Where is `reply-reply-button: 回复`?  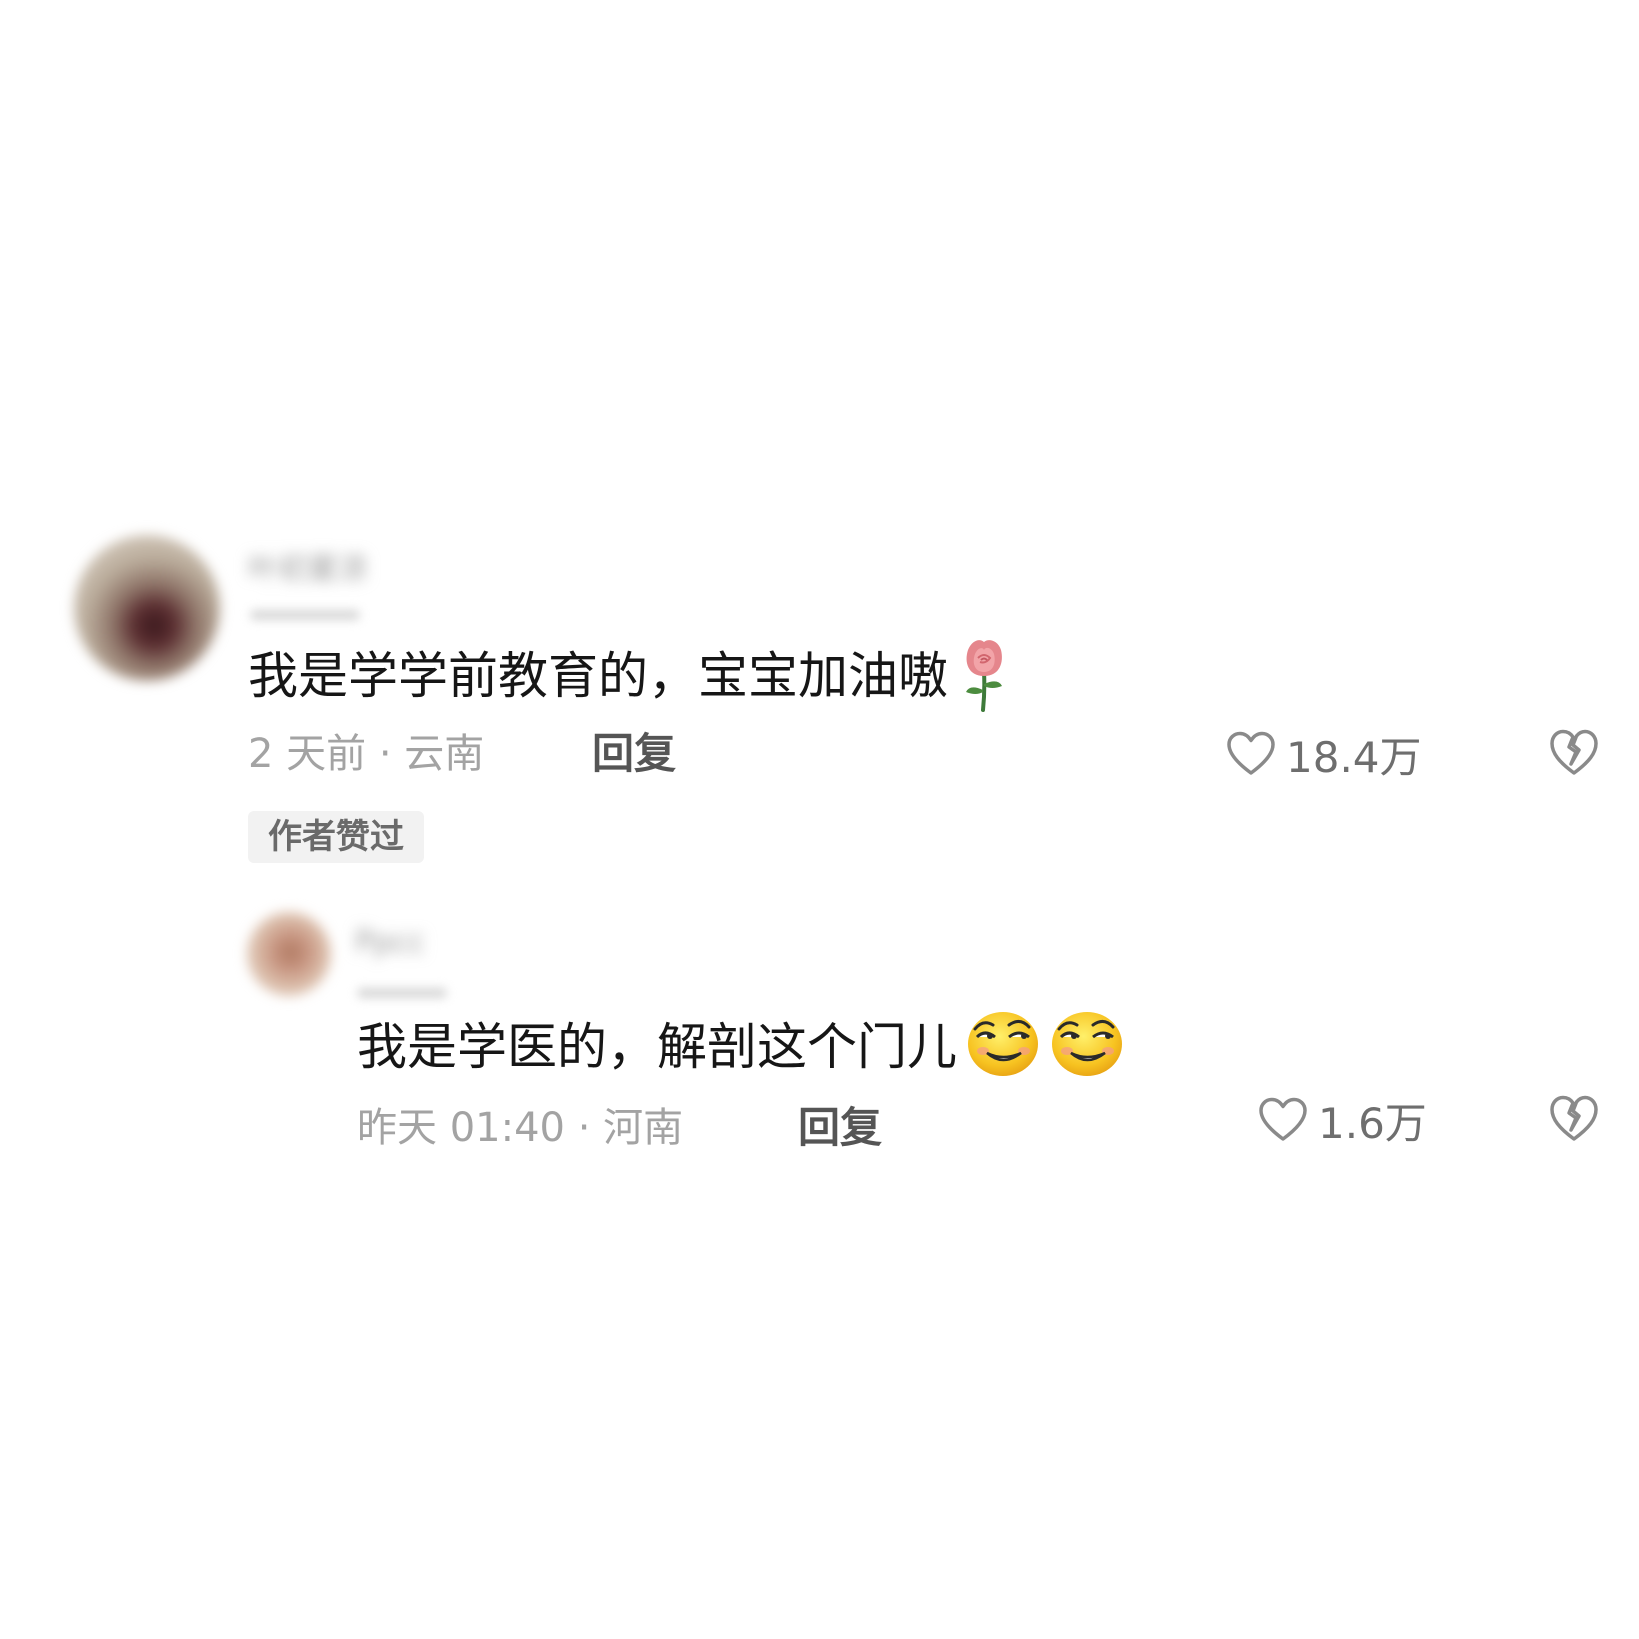
reply-reply-button: 回复 is located at coordinates (840, 1128).